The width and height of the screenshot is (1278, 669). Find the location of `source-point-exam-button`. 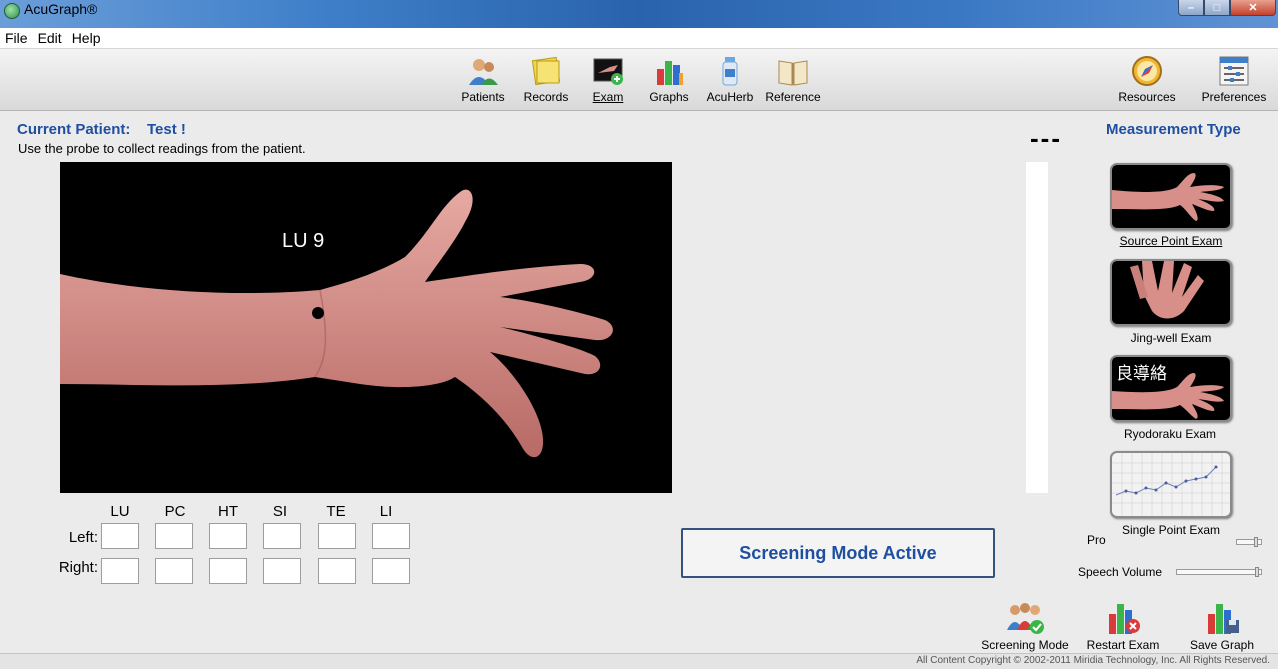

source-point-exam-button is located at coordinates (1171, 196).